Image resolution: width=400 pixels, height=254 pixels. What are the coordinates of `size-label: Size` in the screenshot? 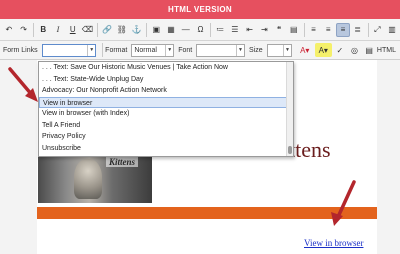 It's located at (255, 50).